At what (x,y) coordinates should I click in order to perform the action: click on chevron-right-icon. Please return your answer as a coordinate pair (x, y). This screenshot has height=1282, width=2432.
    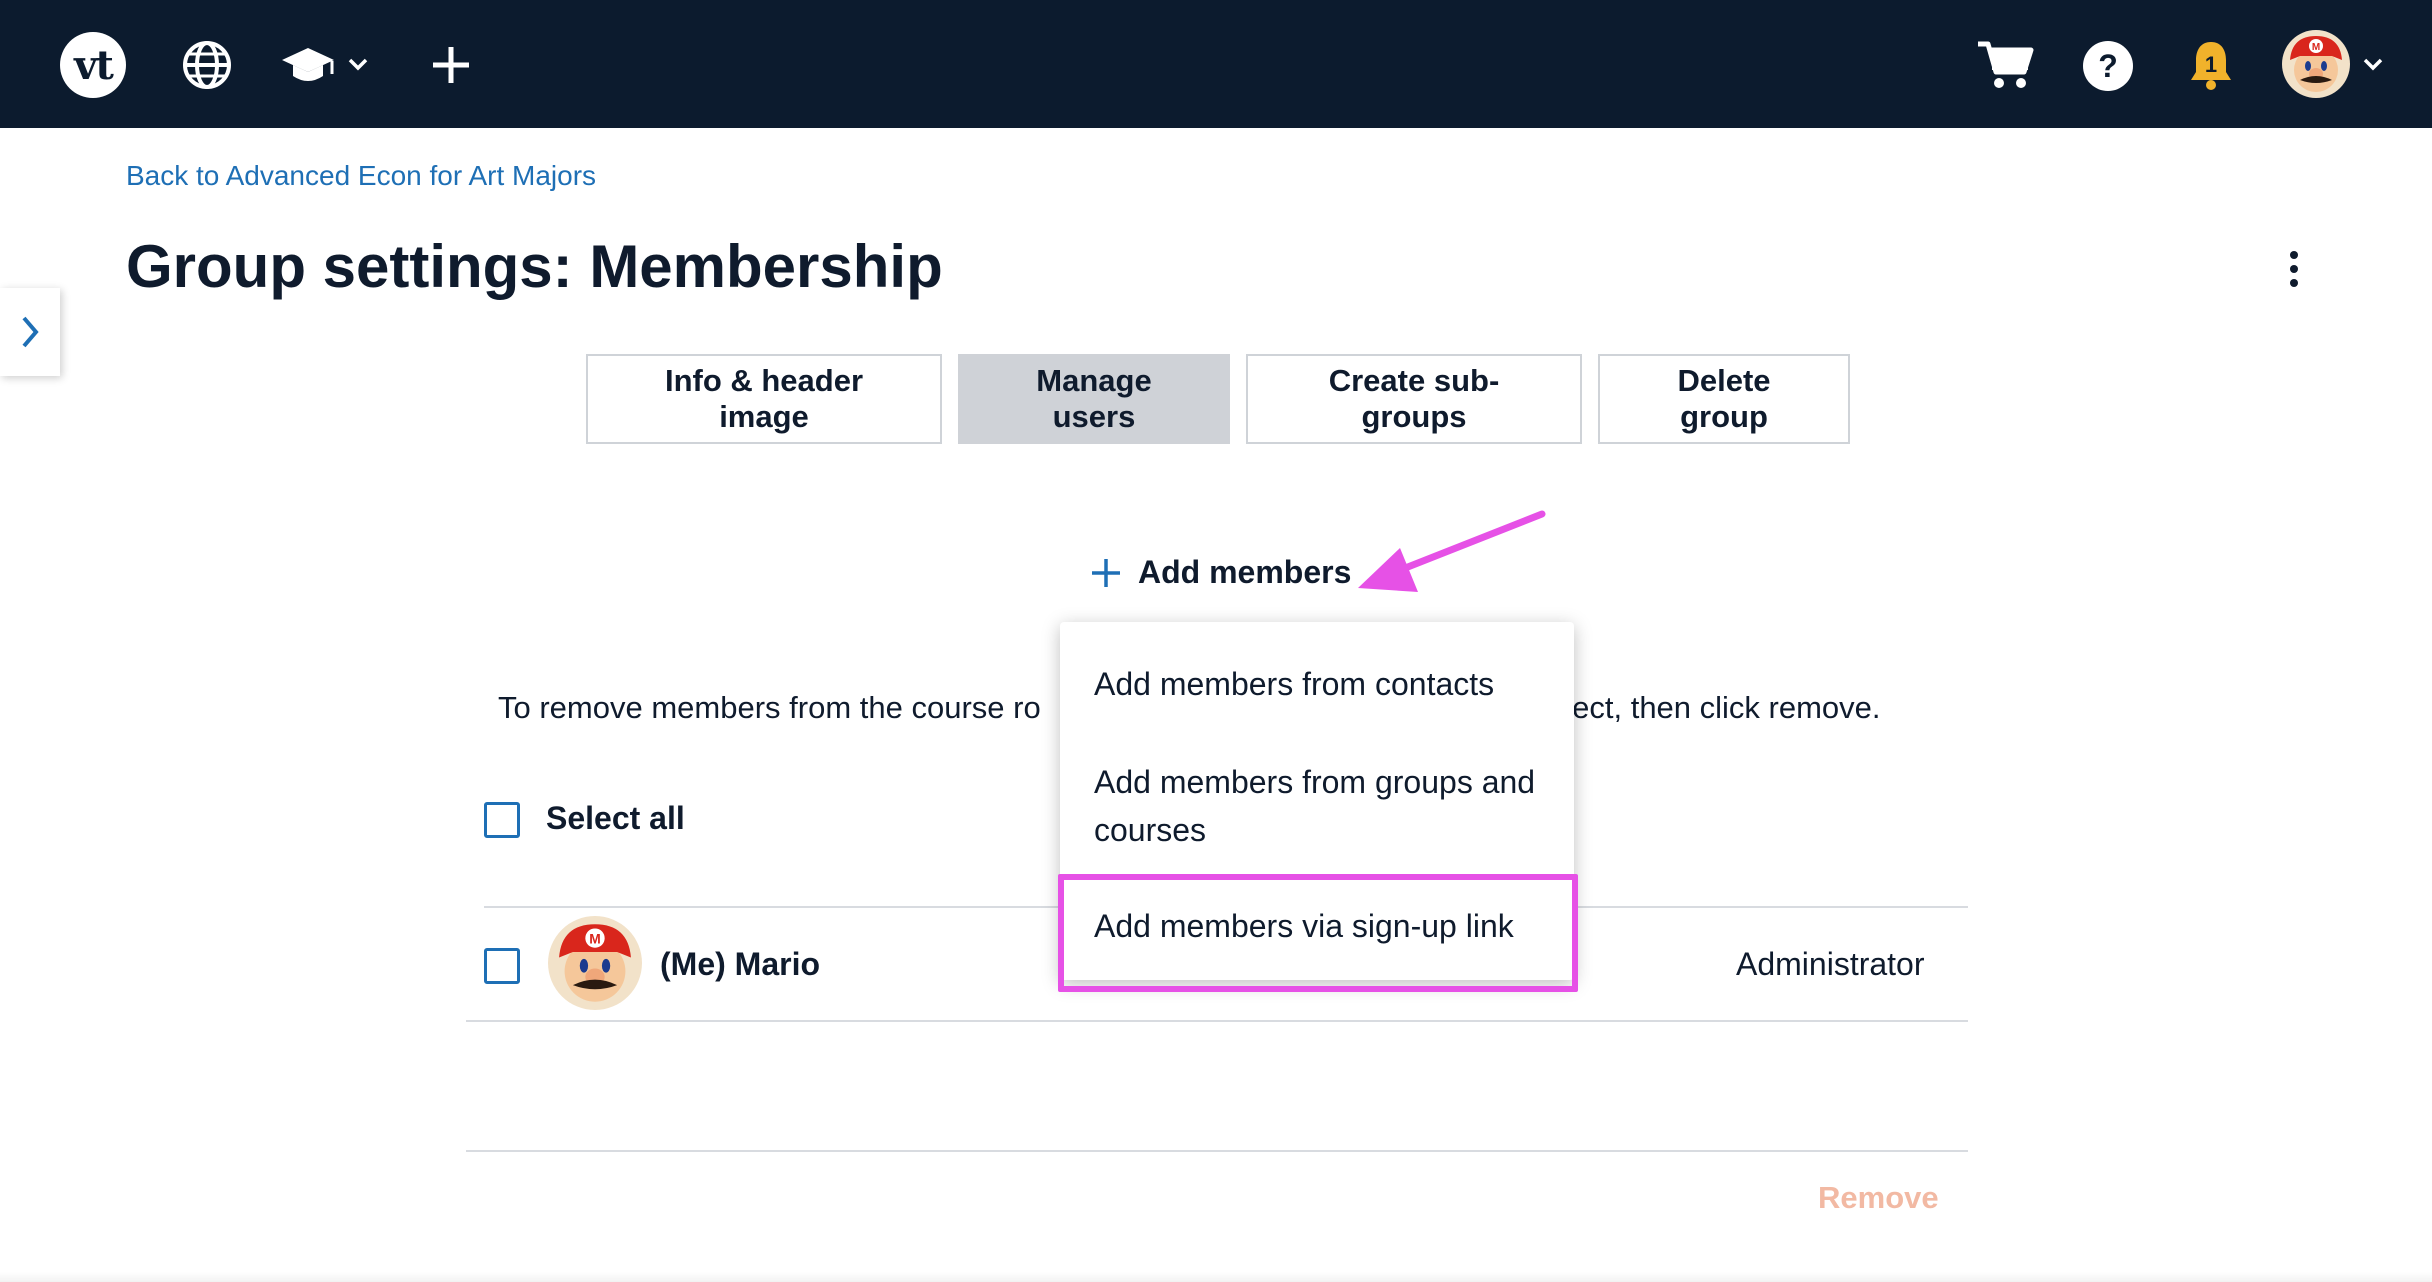
    Looking at the image, I should click on (30, 332).